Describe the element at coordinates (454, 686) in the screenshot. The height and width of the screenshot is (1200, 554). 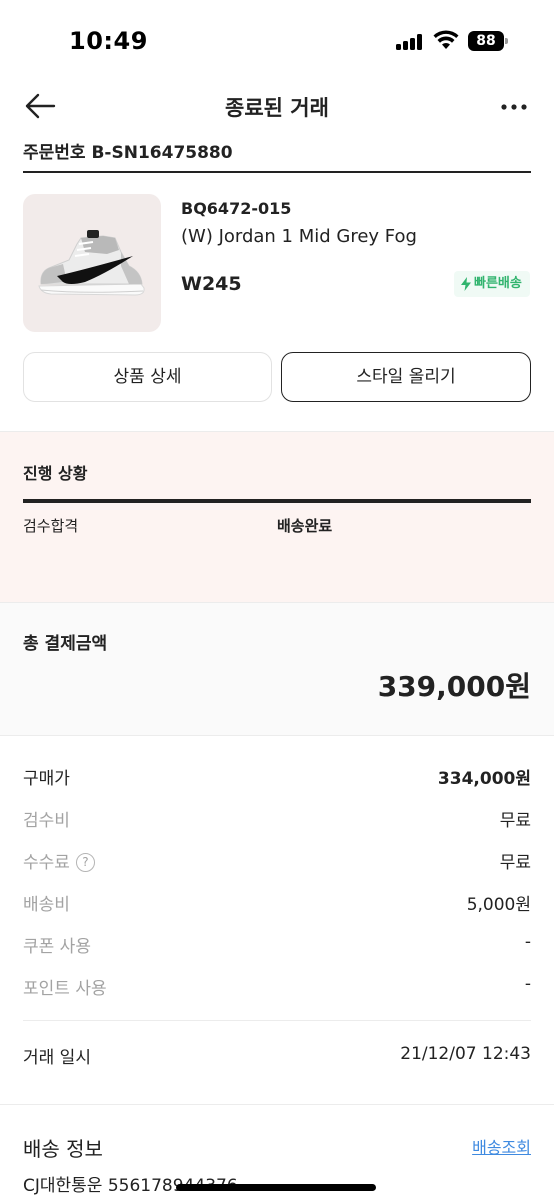
I see `total-payment-value: 339,000원` at that location.